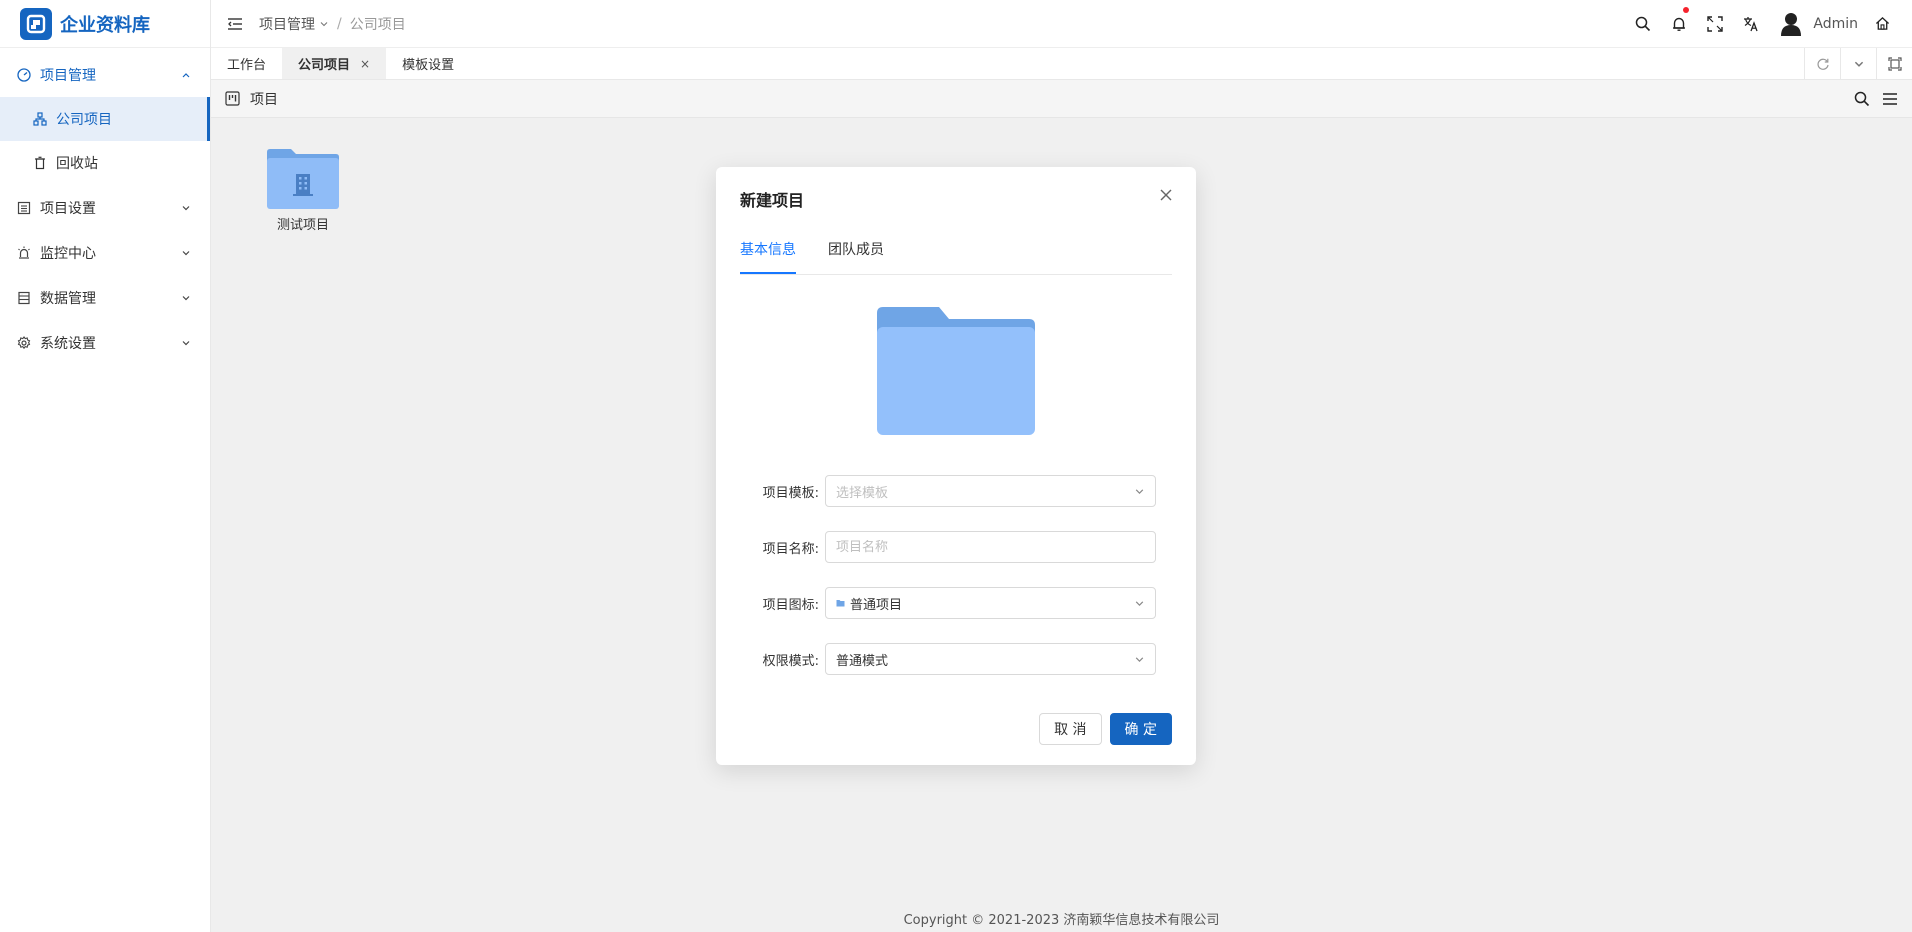  What do you see at coordinates (790, 549) in the screenshot?
I see `name-label: 项目名称:` at bounding box center [790, 549].